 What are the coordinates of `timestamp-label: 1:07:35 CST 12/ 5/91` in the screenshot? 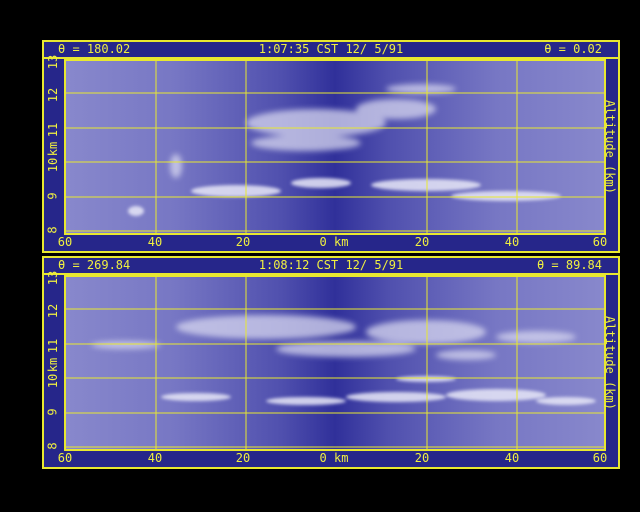 It's located at (331, 49).